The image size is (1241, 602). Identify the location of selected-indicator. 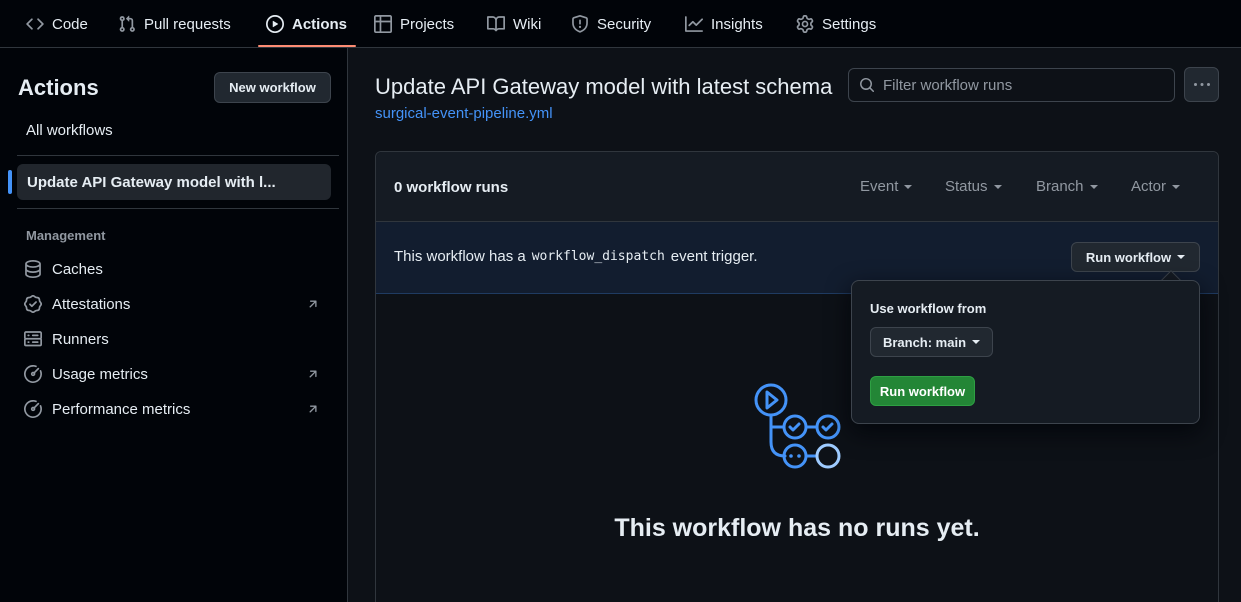
(10, 182).